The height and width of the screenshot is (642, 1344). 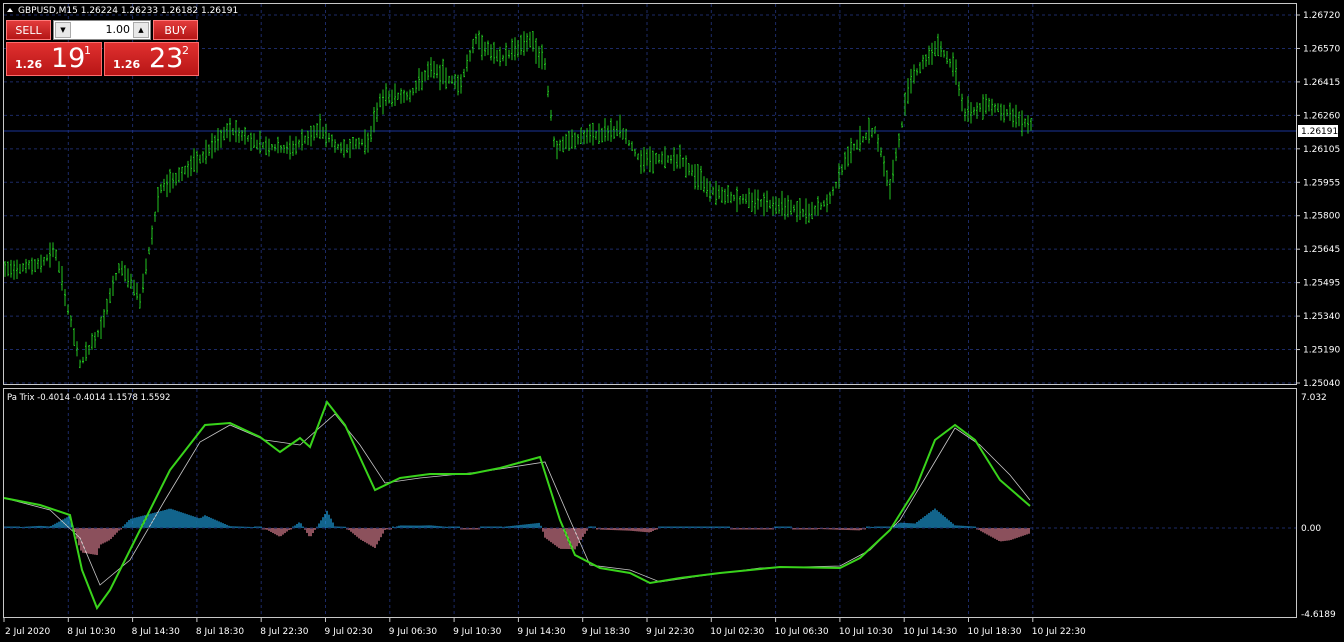 What do you see at coordinates (517, 532) in the screenshot?
I see `trix-histogram` at bounding box center [517, 532].